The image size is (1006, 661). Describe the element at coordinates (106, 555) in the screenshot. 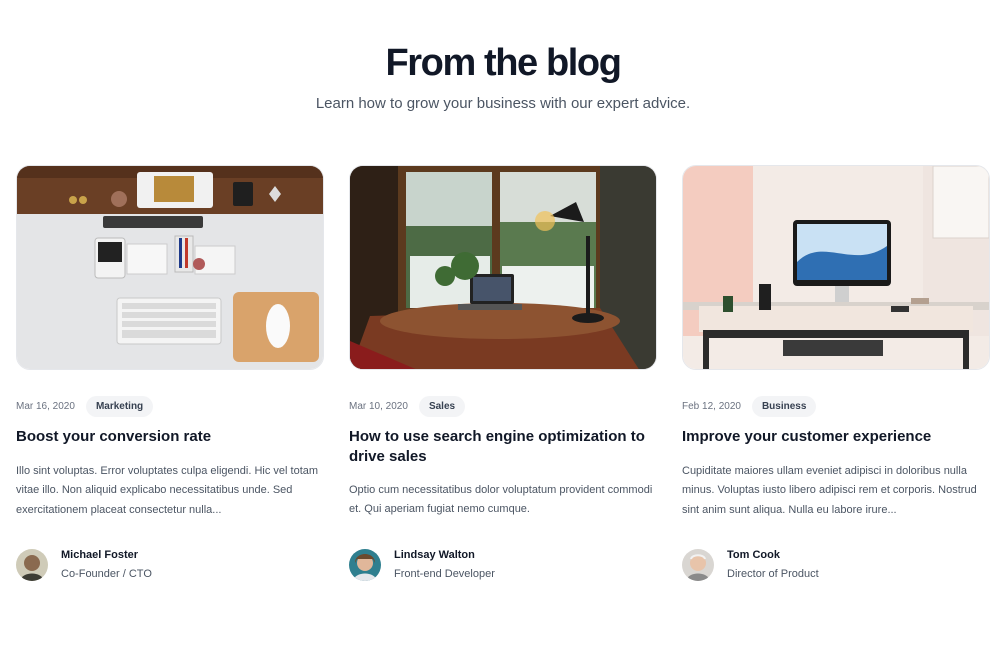

I see `author-name: Michael Foster` at that location.